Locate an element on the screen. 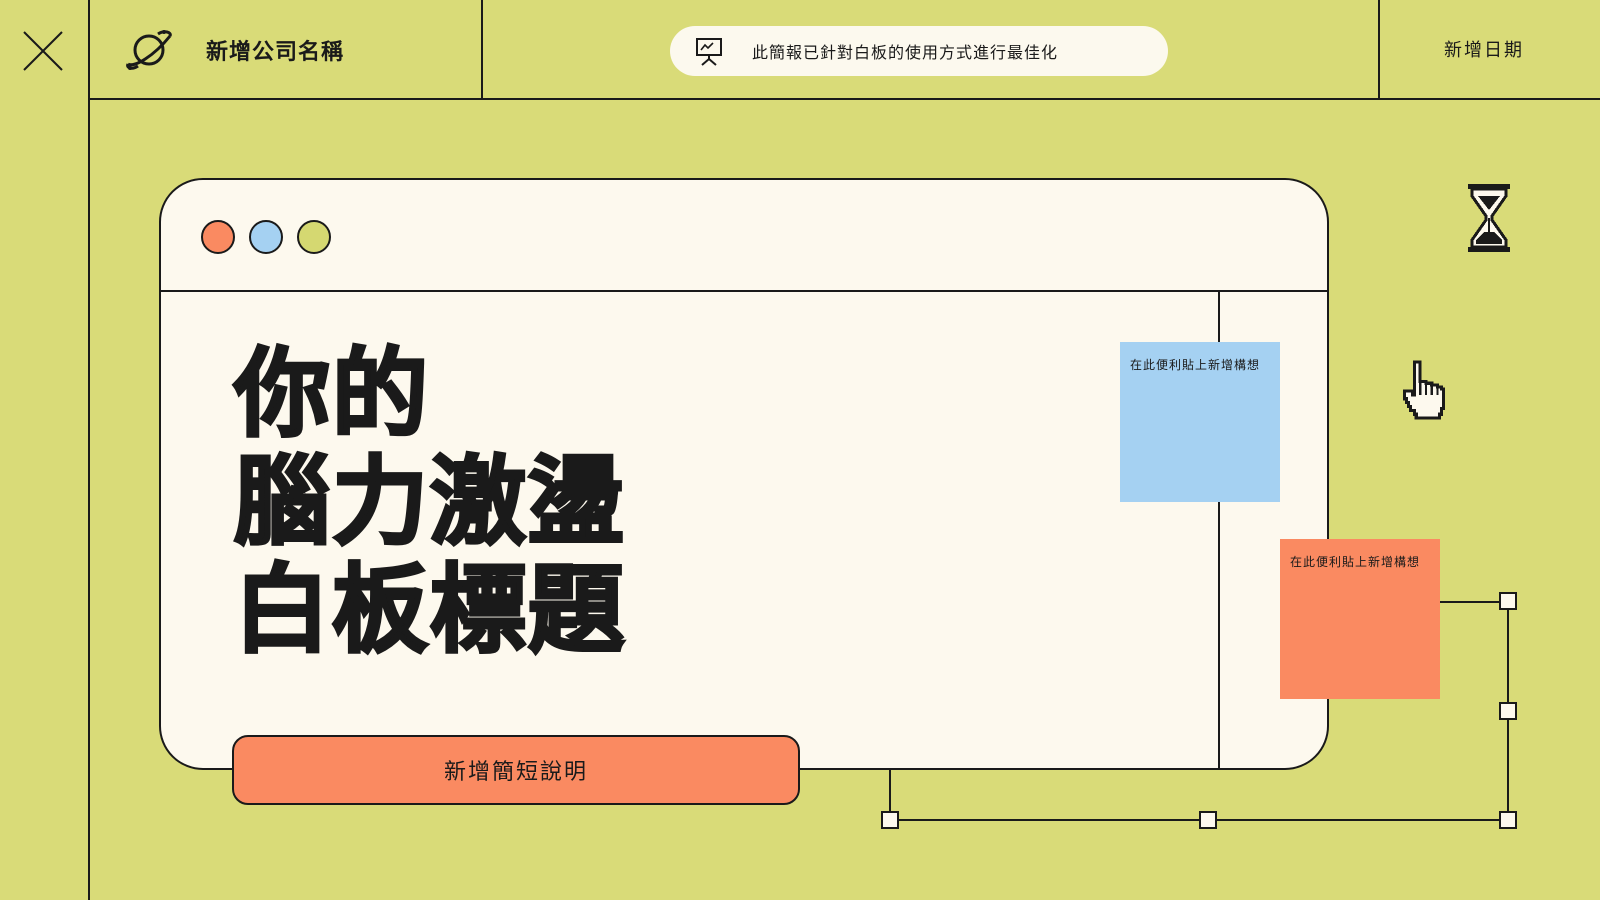 The width and height of the screenshot is (1600, 900). presentation-board-icon is located at coordinates (709, 52).